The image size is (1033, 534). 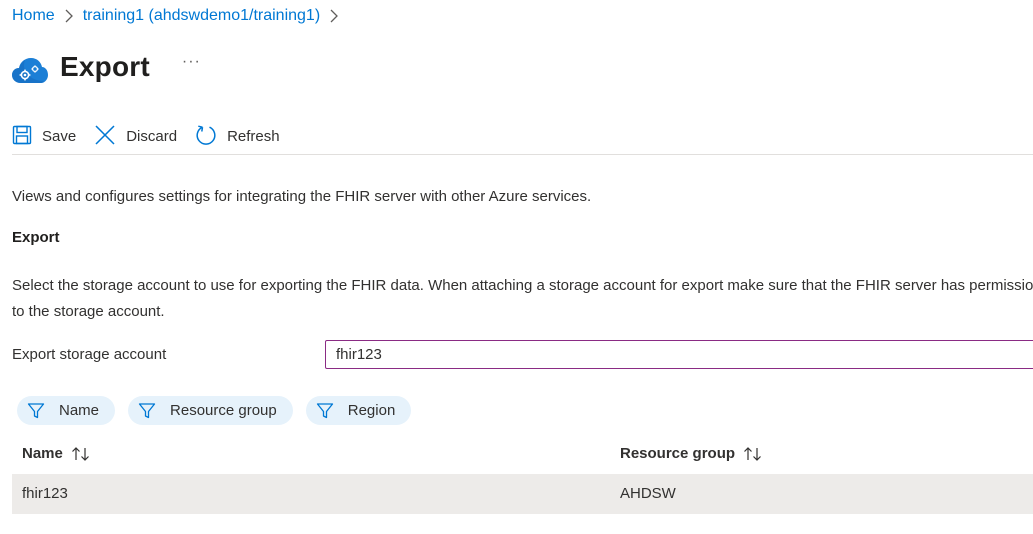 What do you see at coordinates (89, 354) in the screenshot?
I see `storage-account-label: Export storage account` at bounding box center [89, 354].